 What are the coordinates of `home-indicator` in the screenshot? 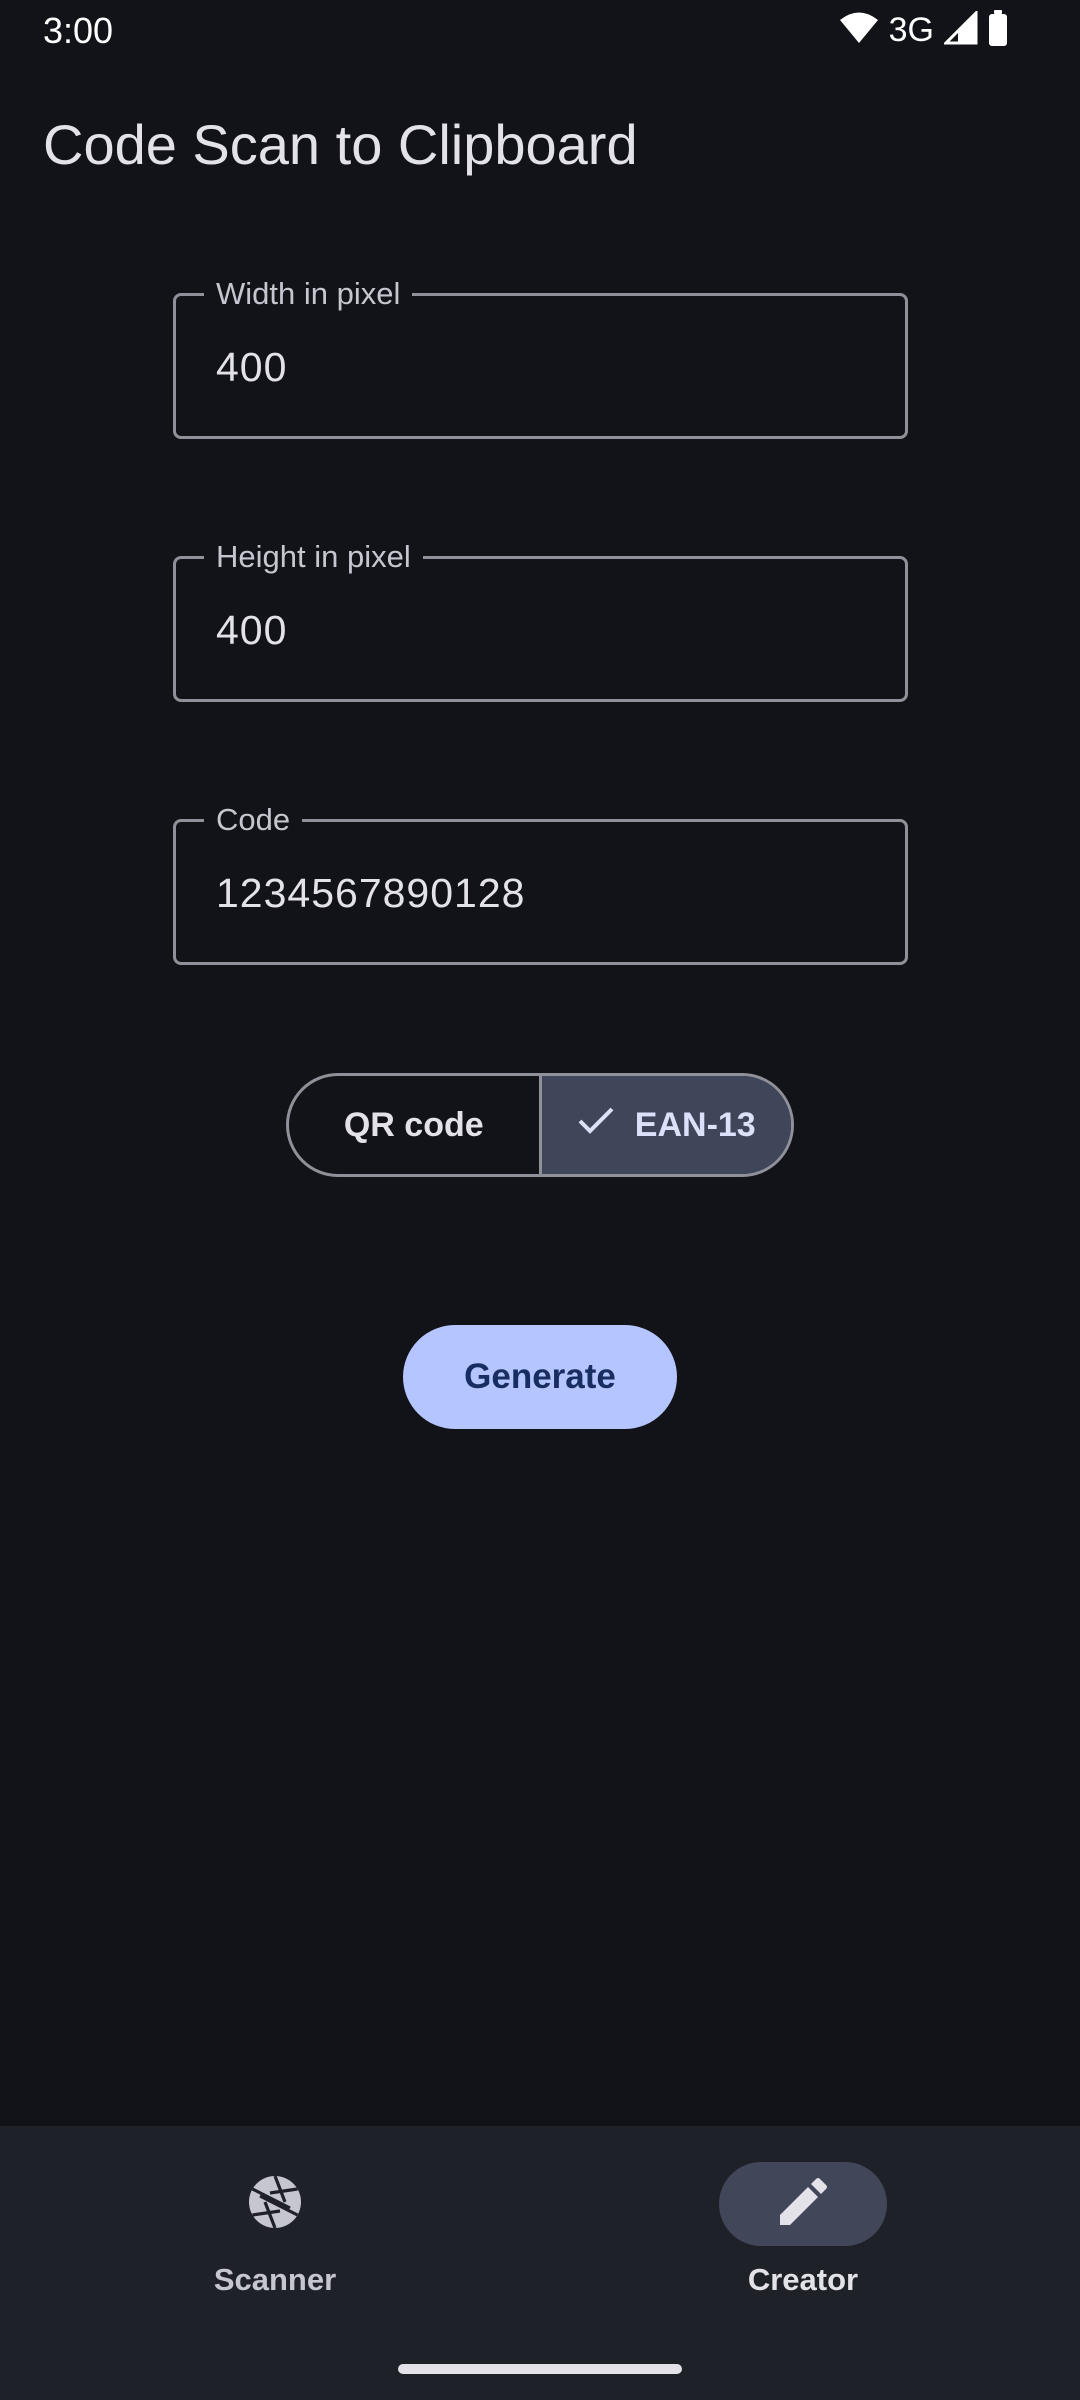 It's located at (540, 2369).